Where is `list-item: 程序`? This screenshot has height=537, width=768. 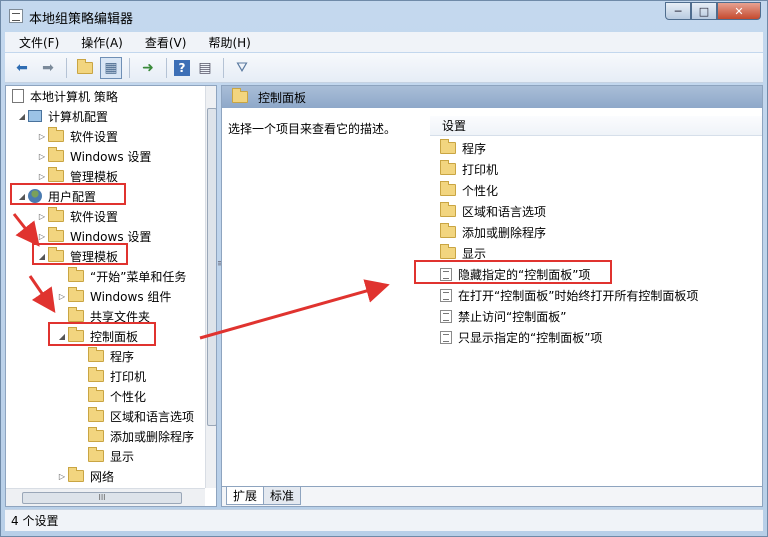 list-item: 程序 is located at coordinates (463, 148).